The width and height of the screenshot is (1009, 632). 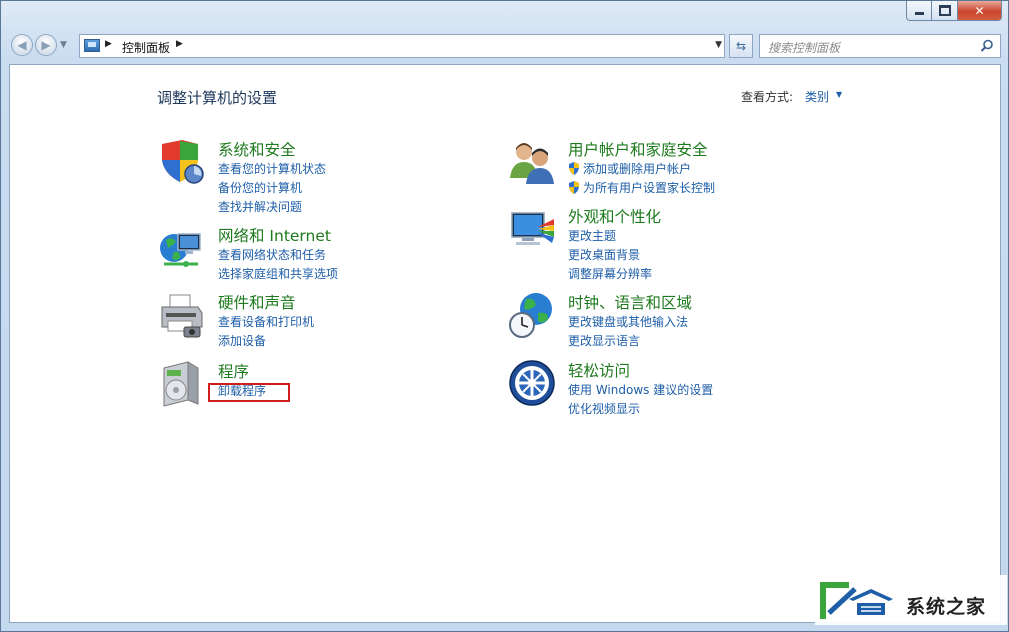 What do you see at coordinates (604, 408) in the screenshot?
I see `link-optimize-video: 优化视频显示` at bounding box center [604, 408].